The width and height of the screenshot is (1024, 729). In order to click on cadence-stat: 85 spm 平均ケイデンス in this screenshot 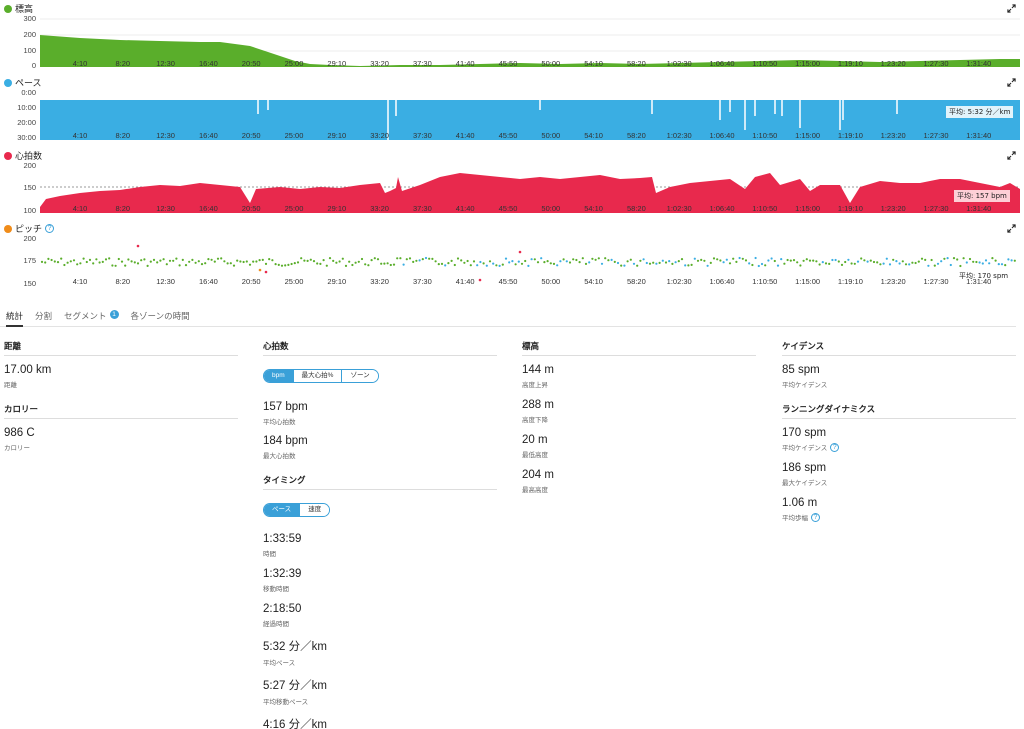, I will do `click(899, 376)`.